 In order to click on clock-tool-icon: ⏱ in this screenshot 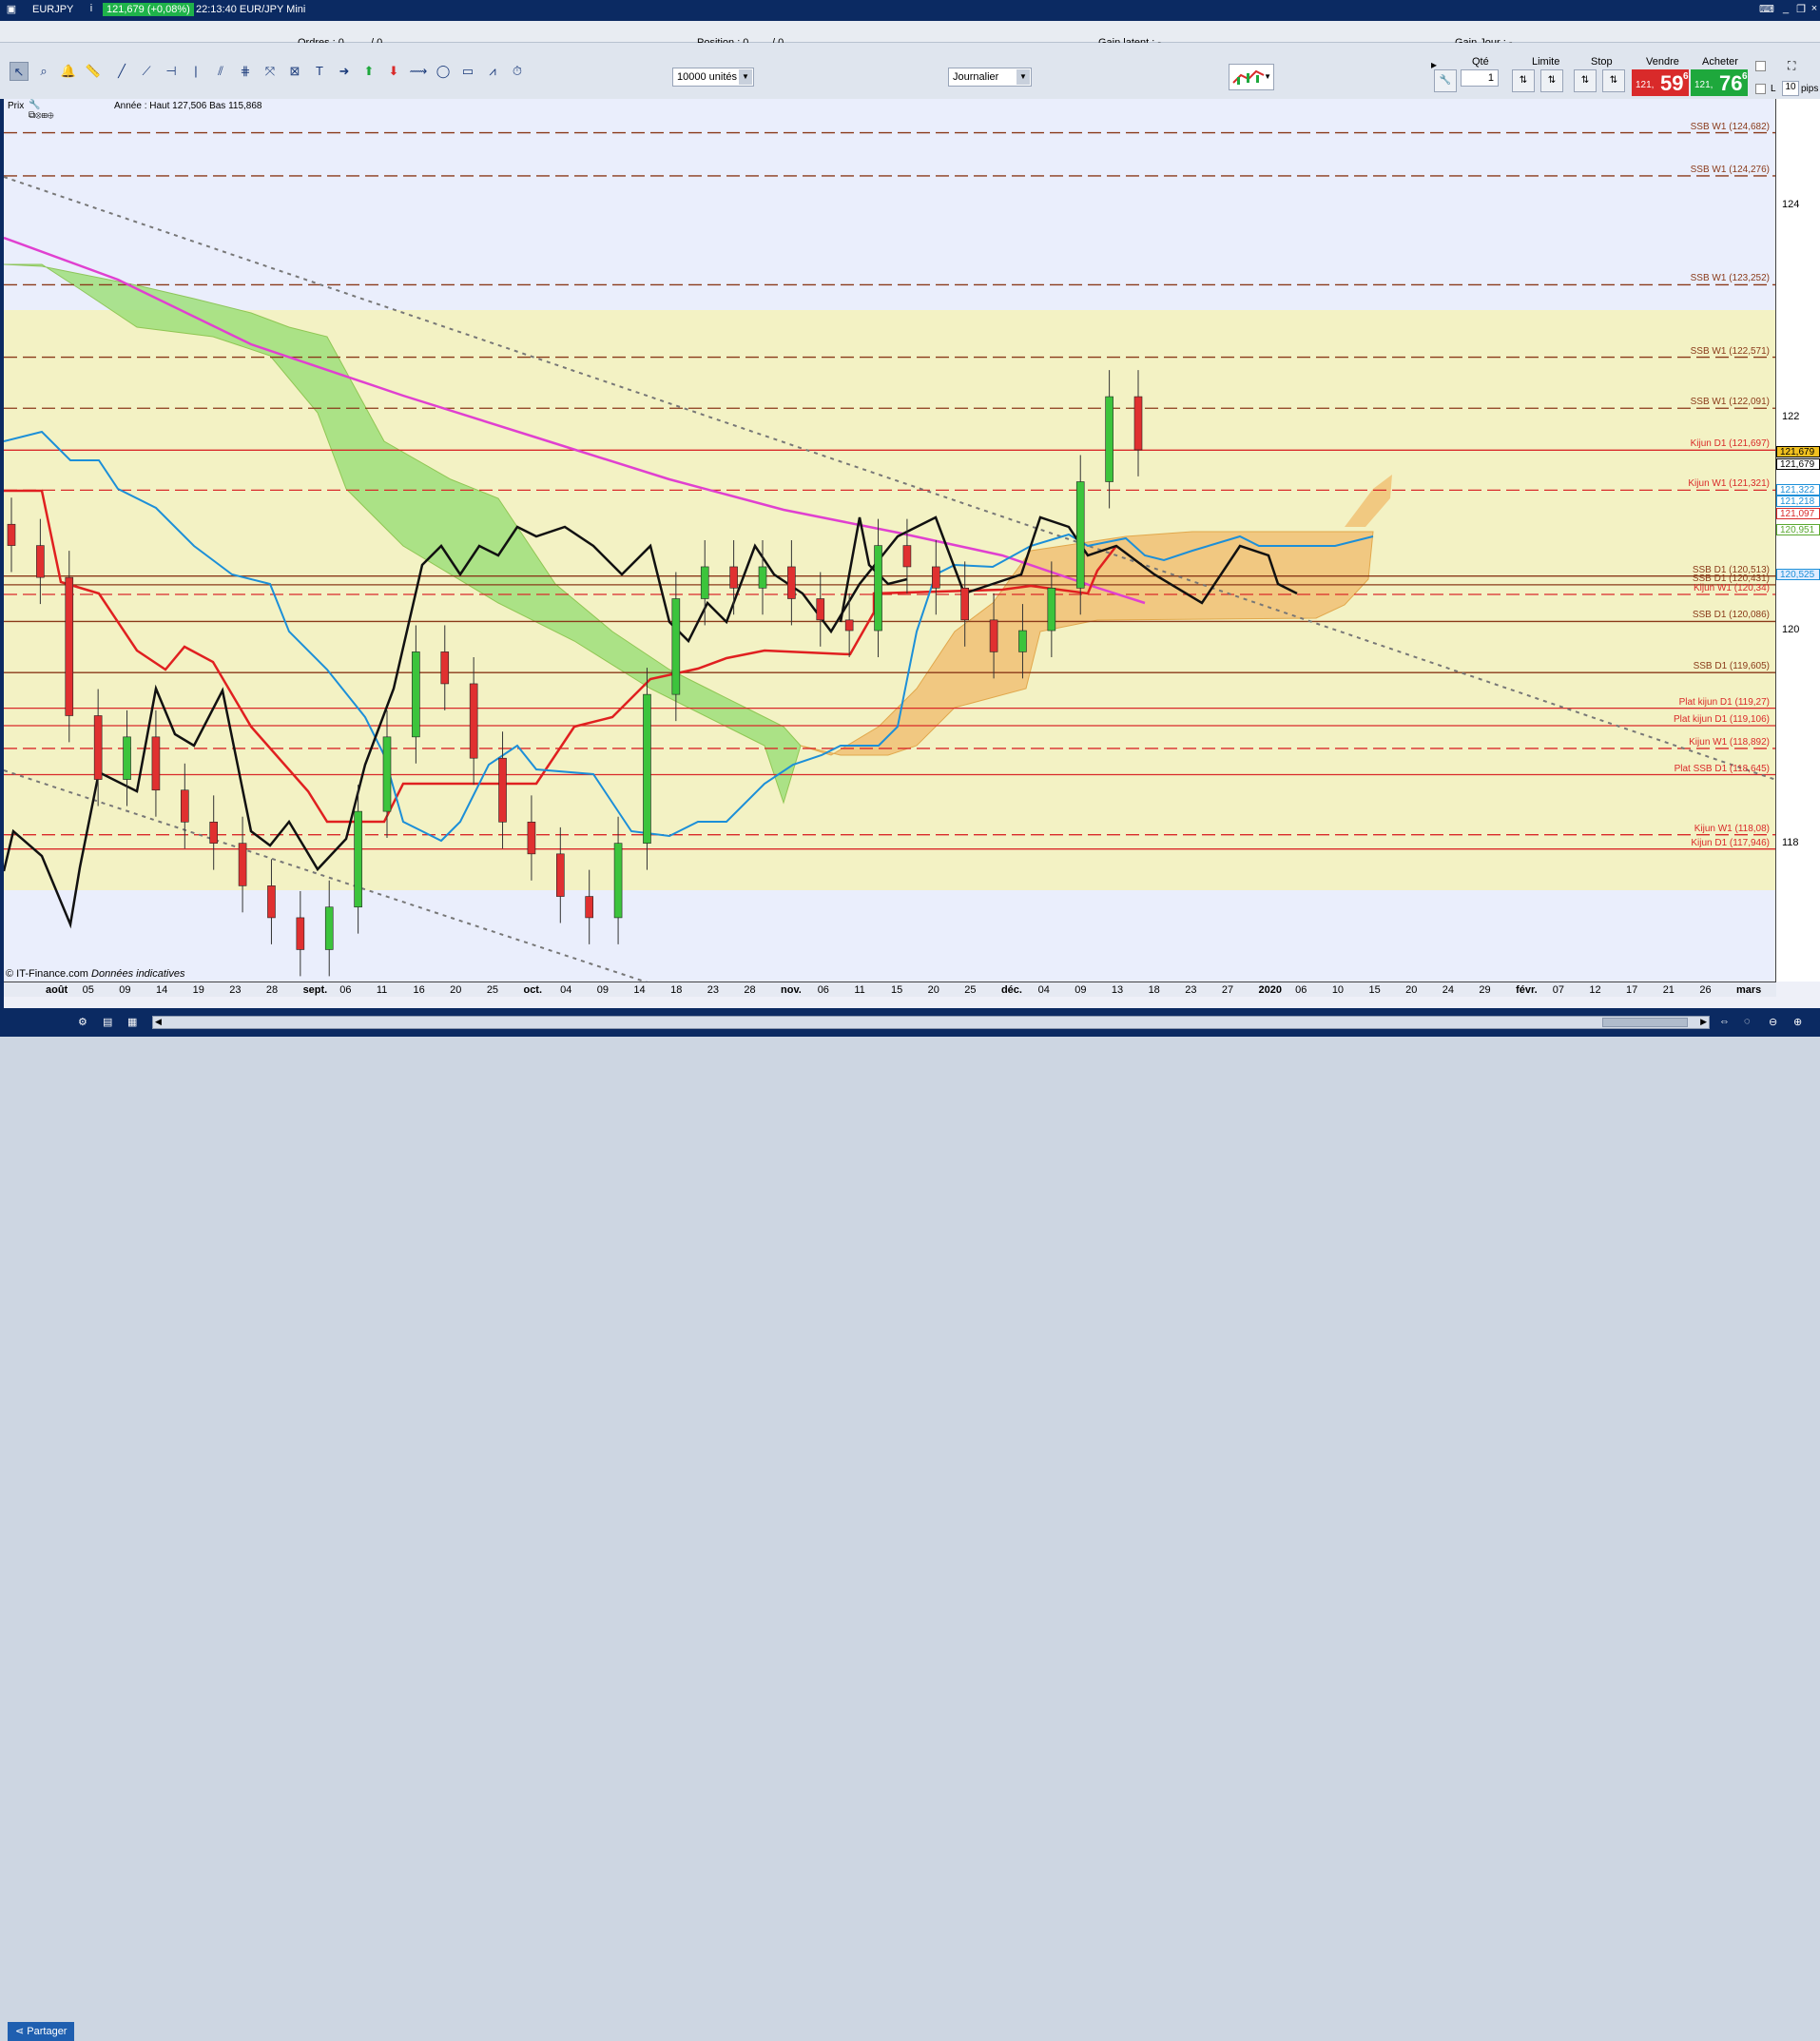, I will do `click(517, 71)`.